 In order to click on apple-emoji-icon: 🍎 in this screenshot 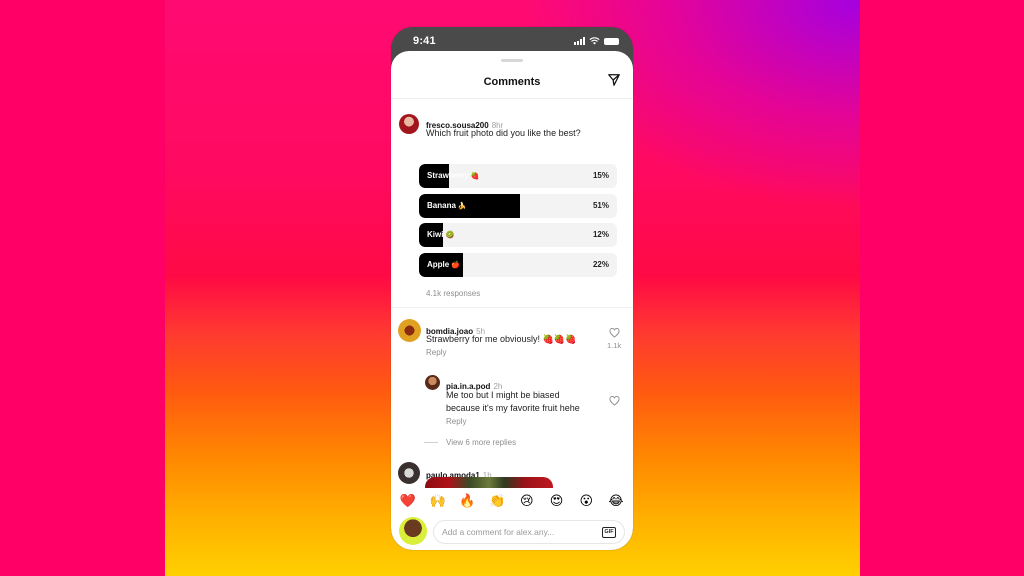, I will do `click(455, 265)`.